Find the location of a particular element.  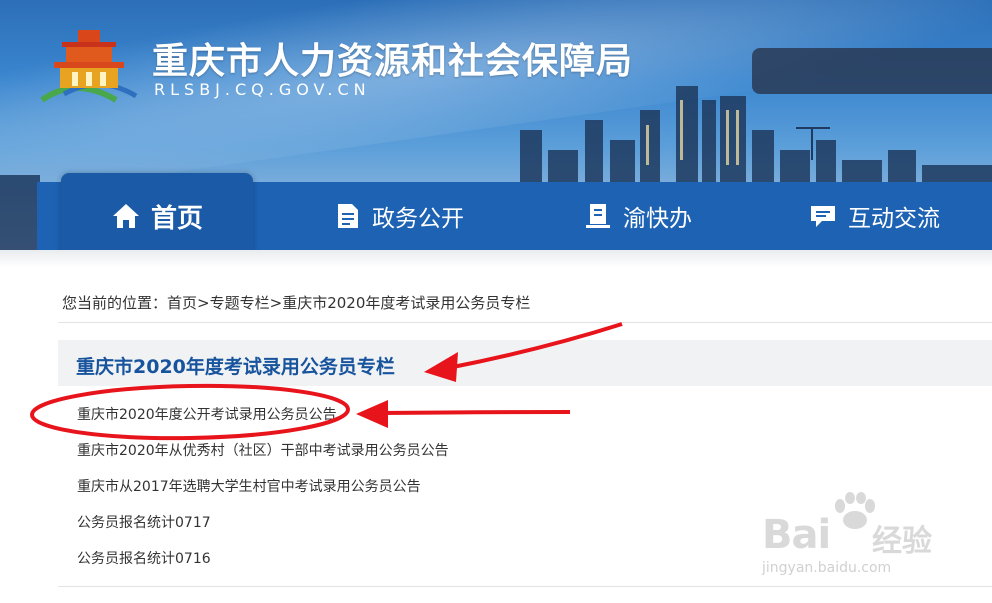

article-link: 重庆市2020年度公开考试录用公务员公告 is located at coordinates (263, 422).